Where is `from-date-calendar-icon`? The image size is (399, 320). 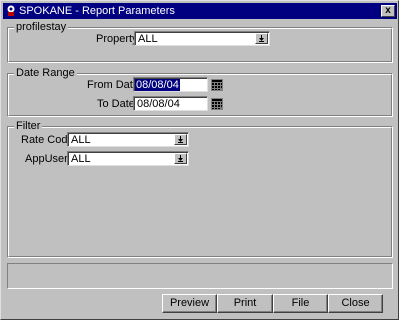 from-date-calendar-icon is located at coordinates (217, 85).